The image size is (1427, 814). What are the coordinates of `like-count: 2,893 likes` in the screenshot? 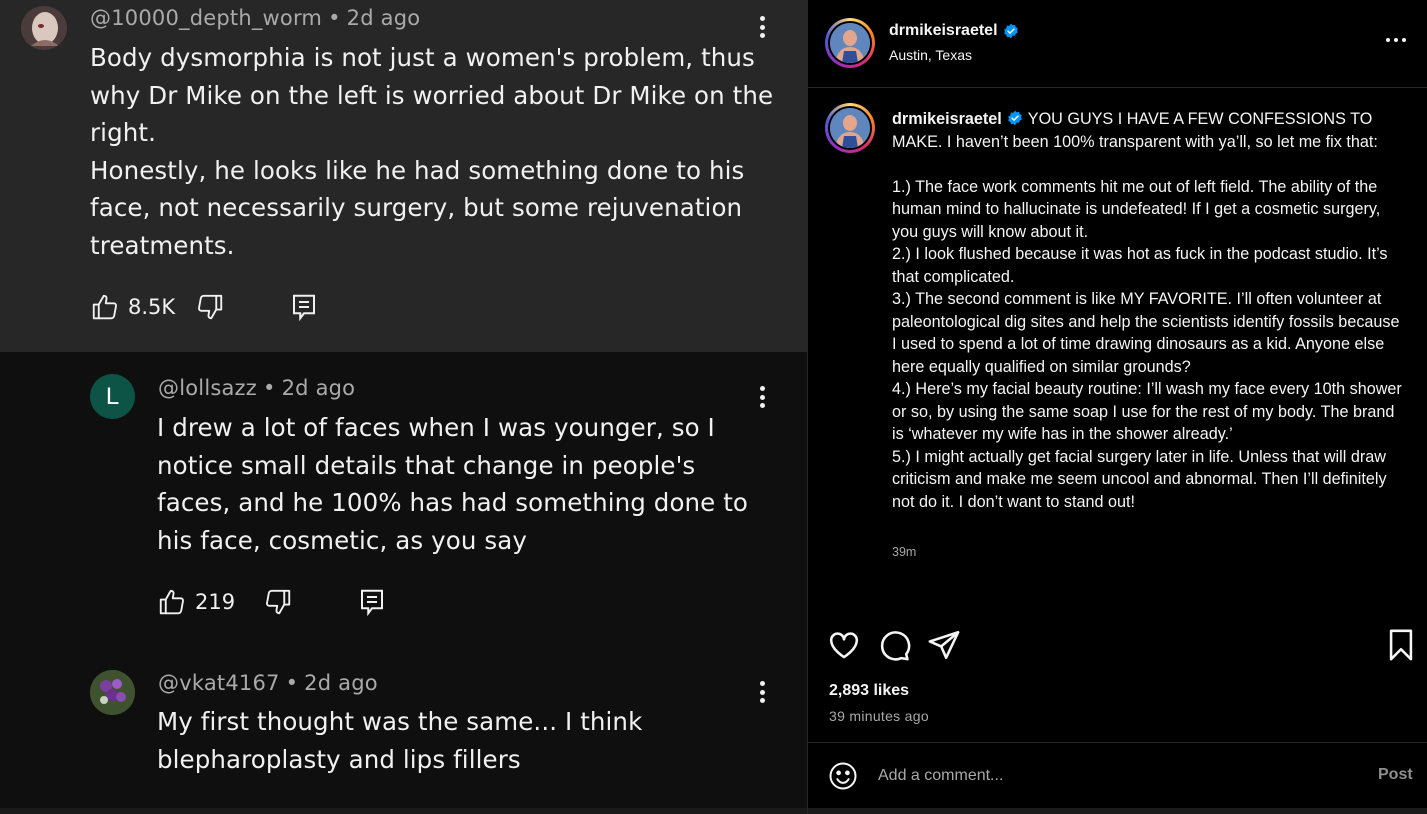 It's located at (869, 691).